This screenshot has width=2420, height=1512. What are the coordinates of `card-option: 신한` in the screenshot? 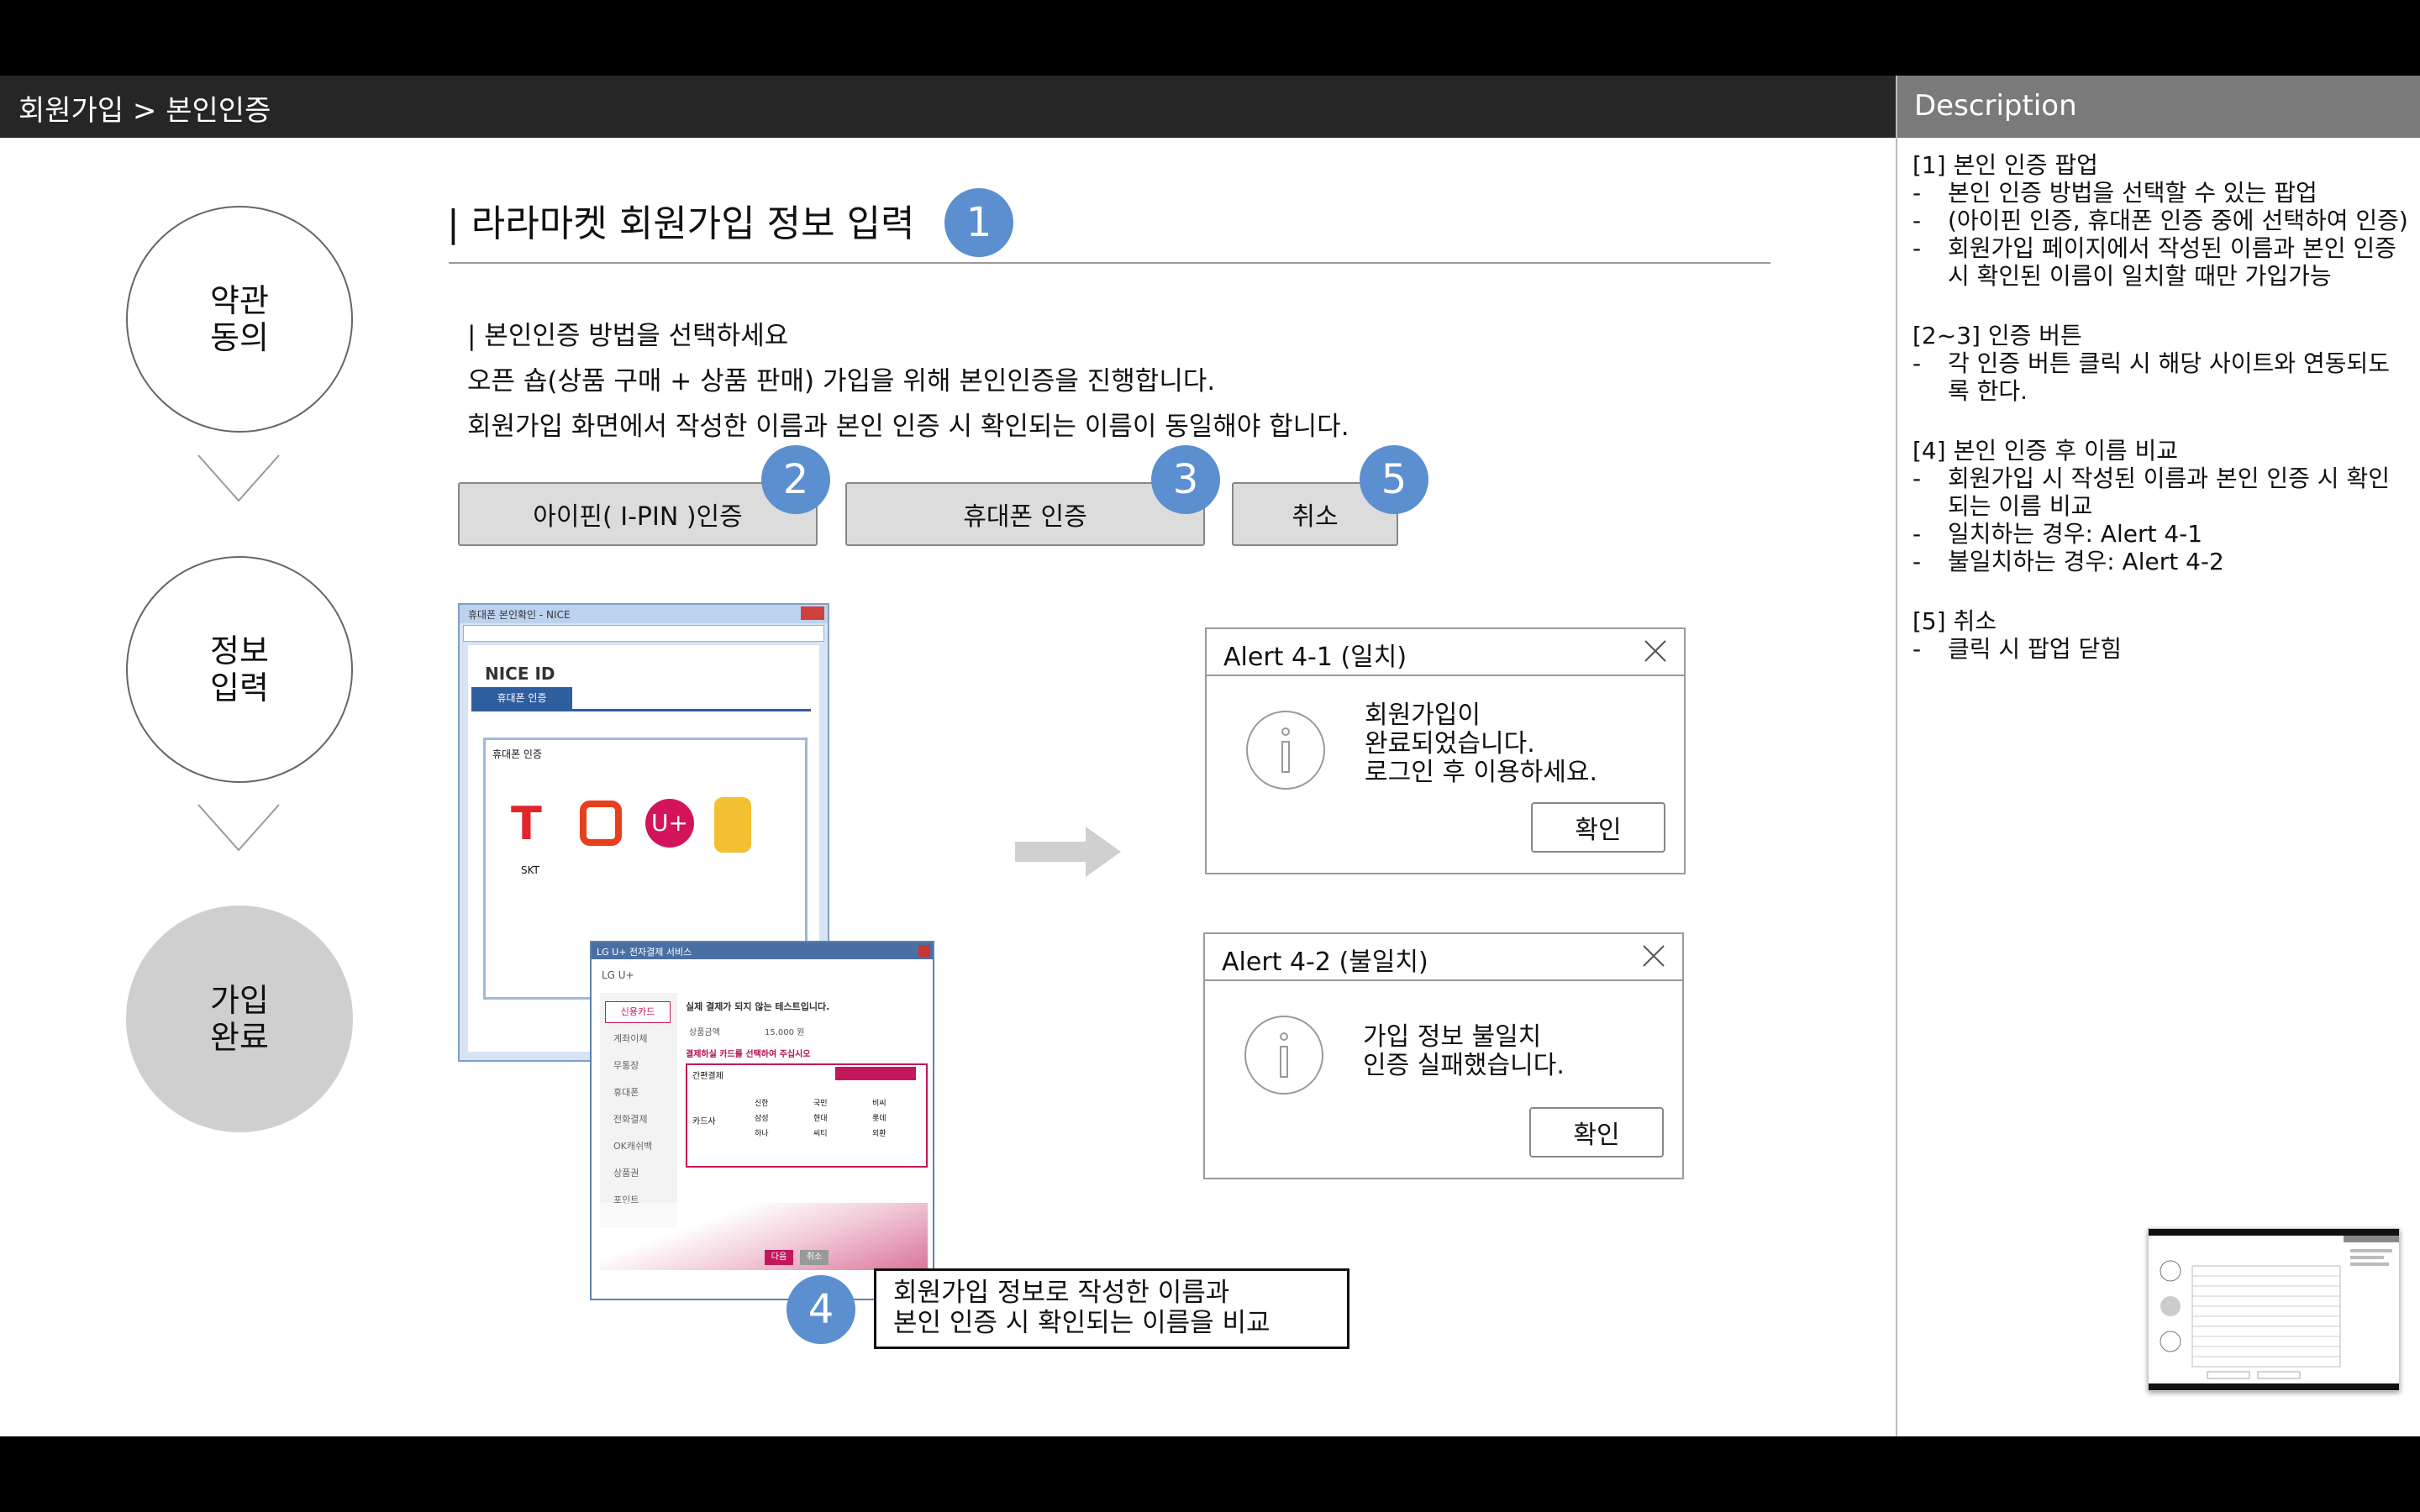 It's located at (762, 1104).